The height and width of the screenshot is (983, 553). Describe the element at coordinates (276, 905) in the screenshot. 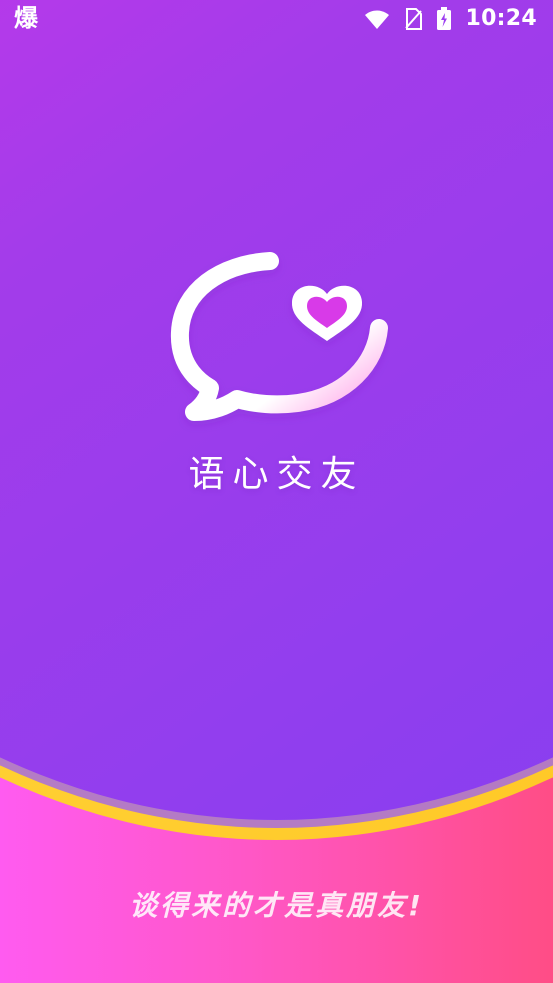

I see `app-slogan: 谈得来的才是真朋友!` at that location.